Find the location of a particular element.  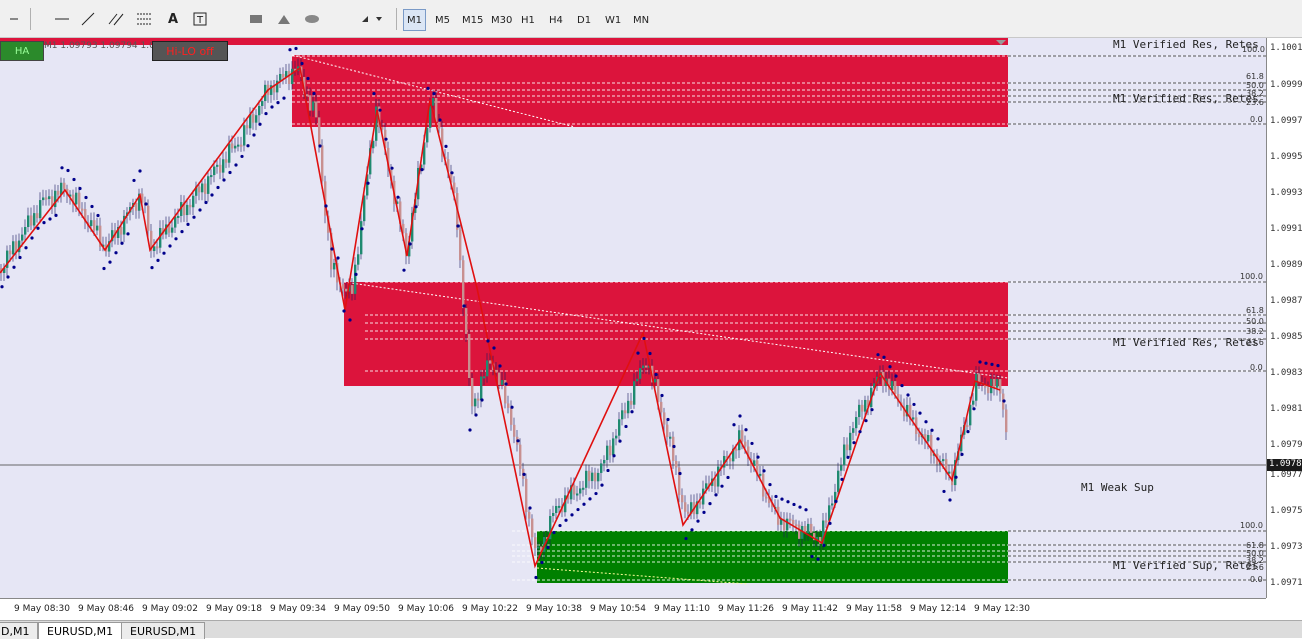

rectangle-icon is located at coordinates (256, 19).